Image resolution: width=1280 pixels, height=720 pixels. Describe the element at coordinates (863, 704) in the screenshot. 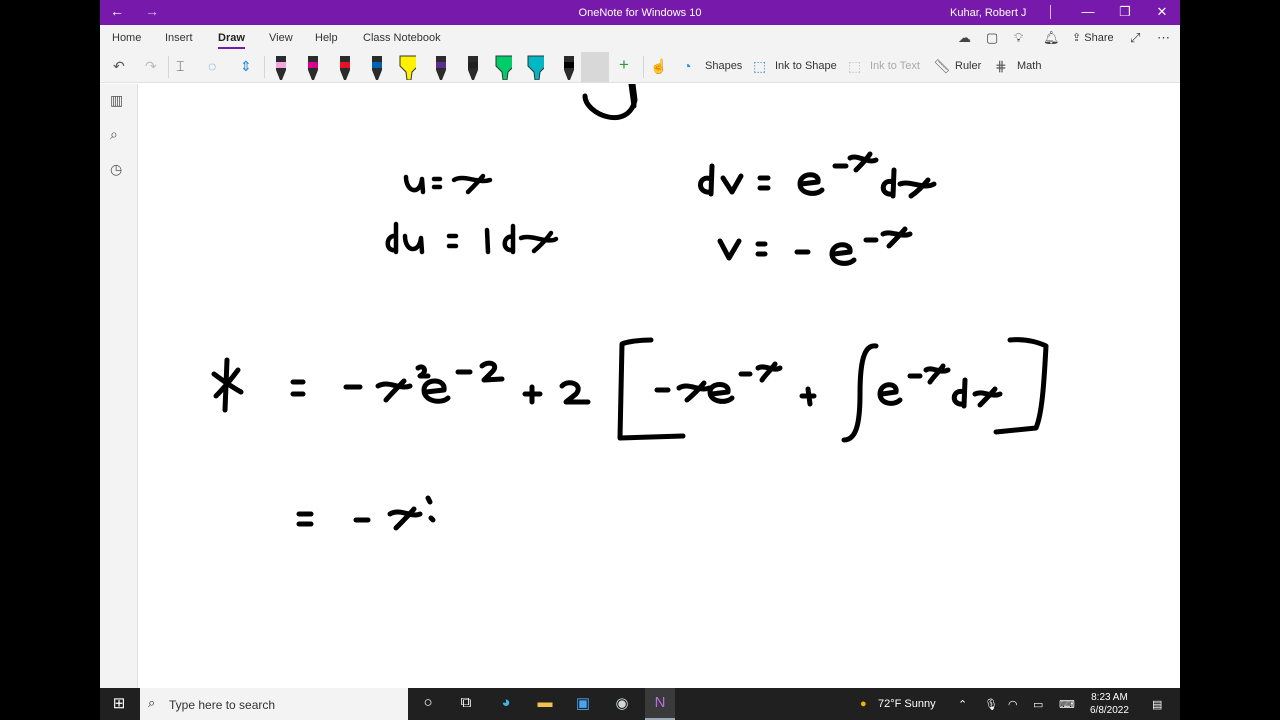

I see `weather-icon: ●` at that location.